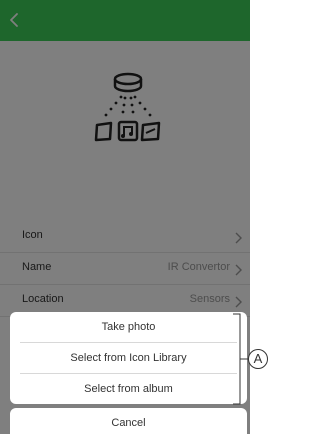  What do you see at coordinates (128, 421) in the screenshot?
I see `cancel-button: Cancel` at bounding box center [128, 421].